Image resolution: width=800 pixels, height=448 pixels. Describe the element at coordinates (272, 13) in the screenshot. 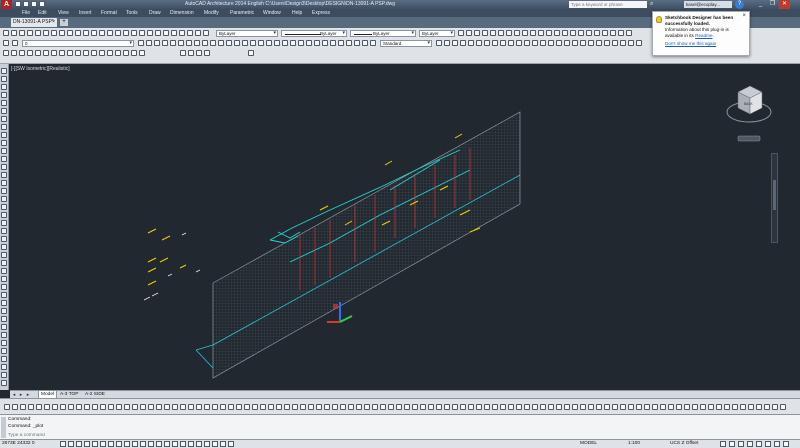

I see `menu-window: Window` at that location.